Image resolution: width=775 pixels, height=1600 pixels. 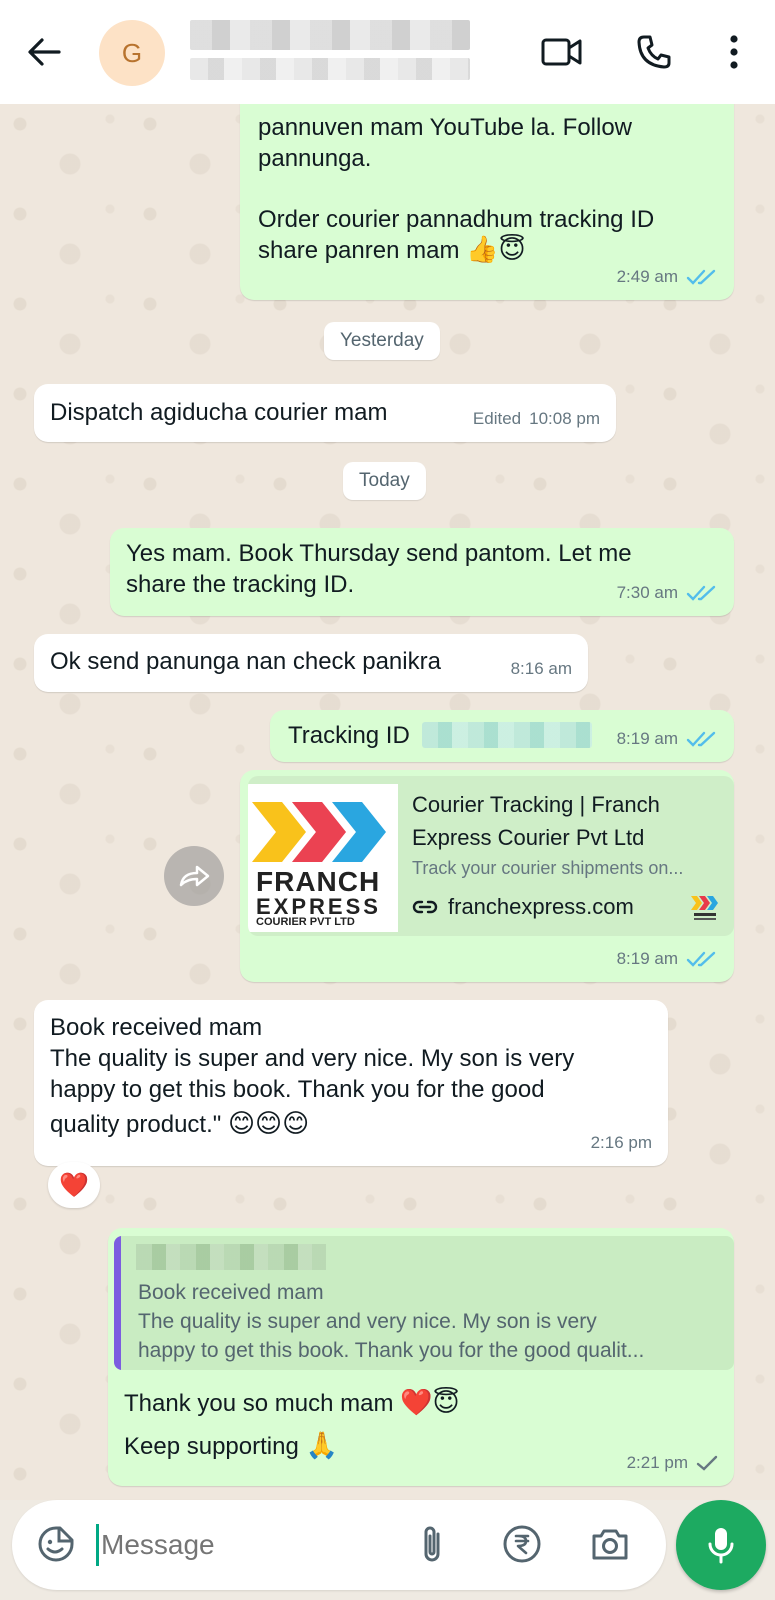 I want to click on video-call-icon, so click(x=561, y=52).